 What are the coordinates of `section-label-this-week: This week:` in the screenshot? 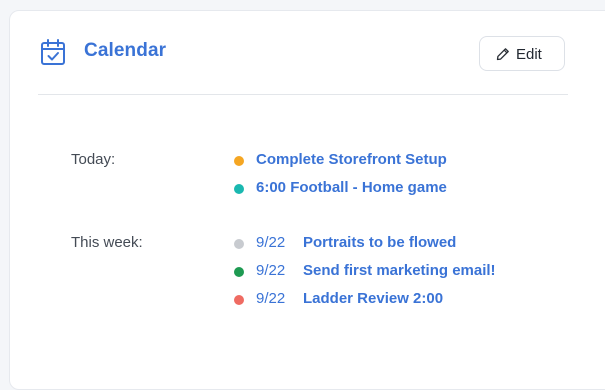 It's located at (107, 242).